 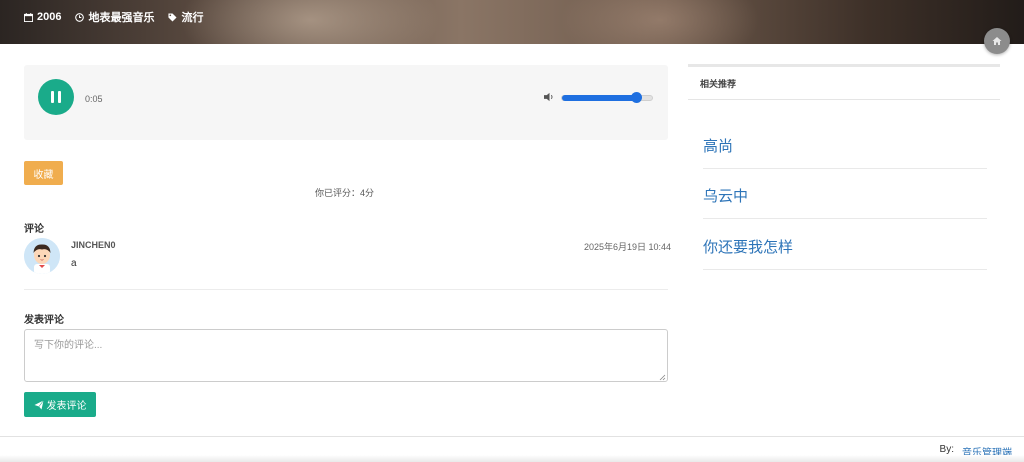 What do you see at coordinates (845, 144) in the screenshot?
I see `recommendation-item: 高尚` at bounding box center [845, 144].